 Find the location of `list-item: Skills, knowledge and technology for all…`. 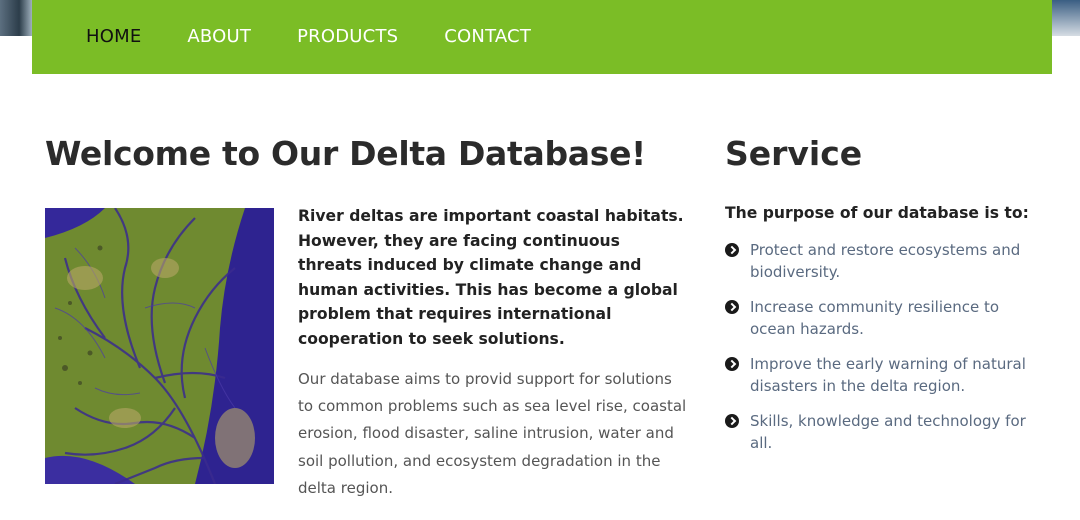

list-item: Skills, knowledge and technology for all… is located at coordinates (885, 432).